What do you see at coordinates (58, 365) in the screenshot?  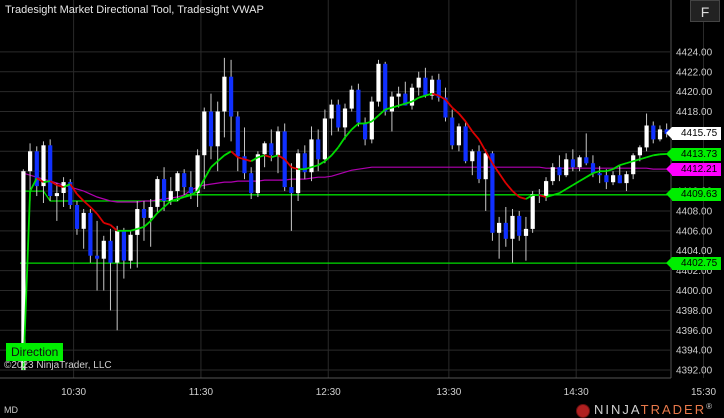 I see `copyright-text: ©2023 NinjaTrader, LLC` at bounding box center [58, 365].